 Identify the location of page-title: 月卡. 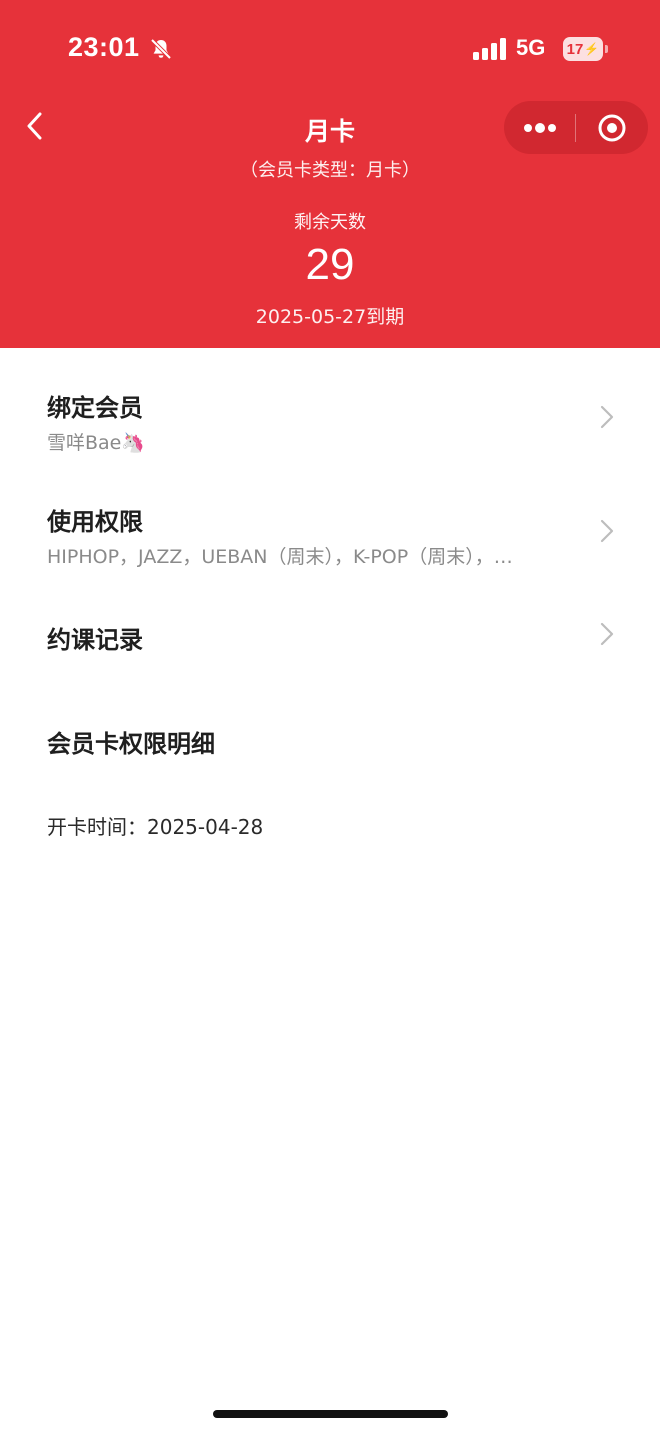
(329, 131).